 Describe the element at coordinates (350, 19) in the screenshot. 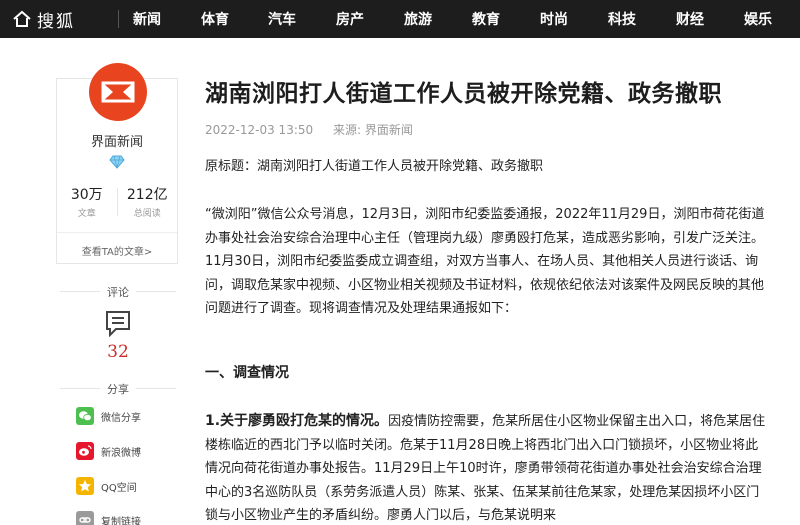

I see `nav-item-house: 房产` at that location.